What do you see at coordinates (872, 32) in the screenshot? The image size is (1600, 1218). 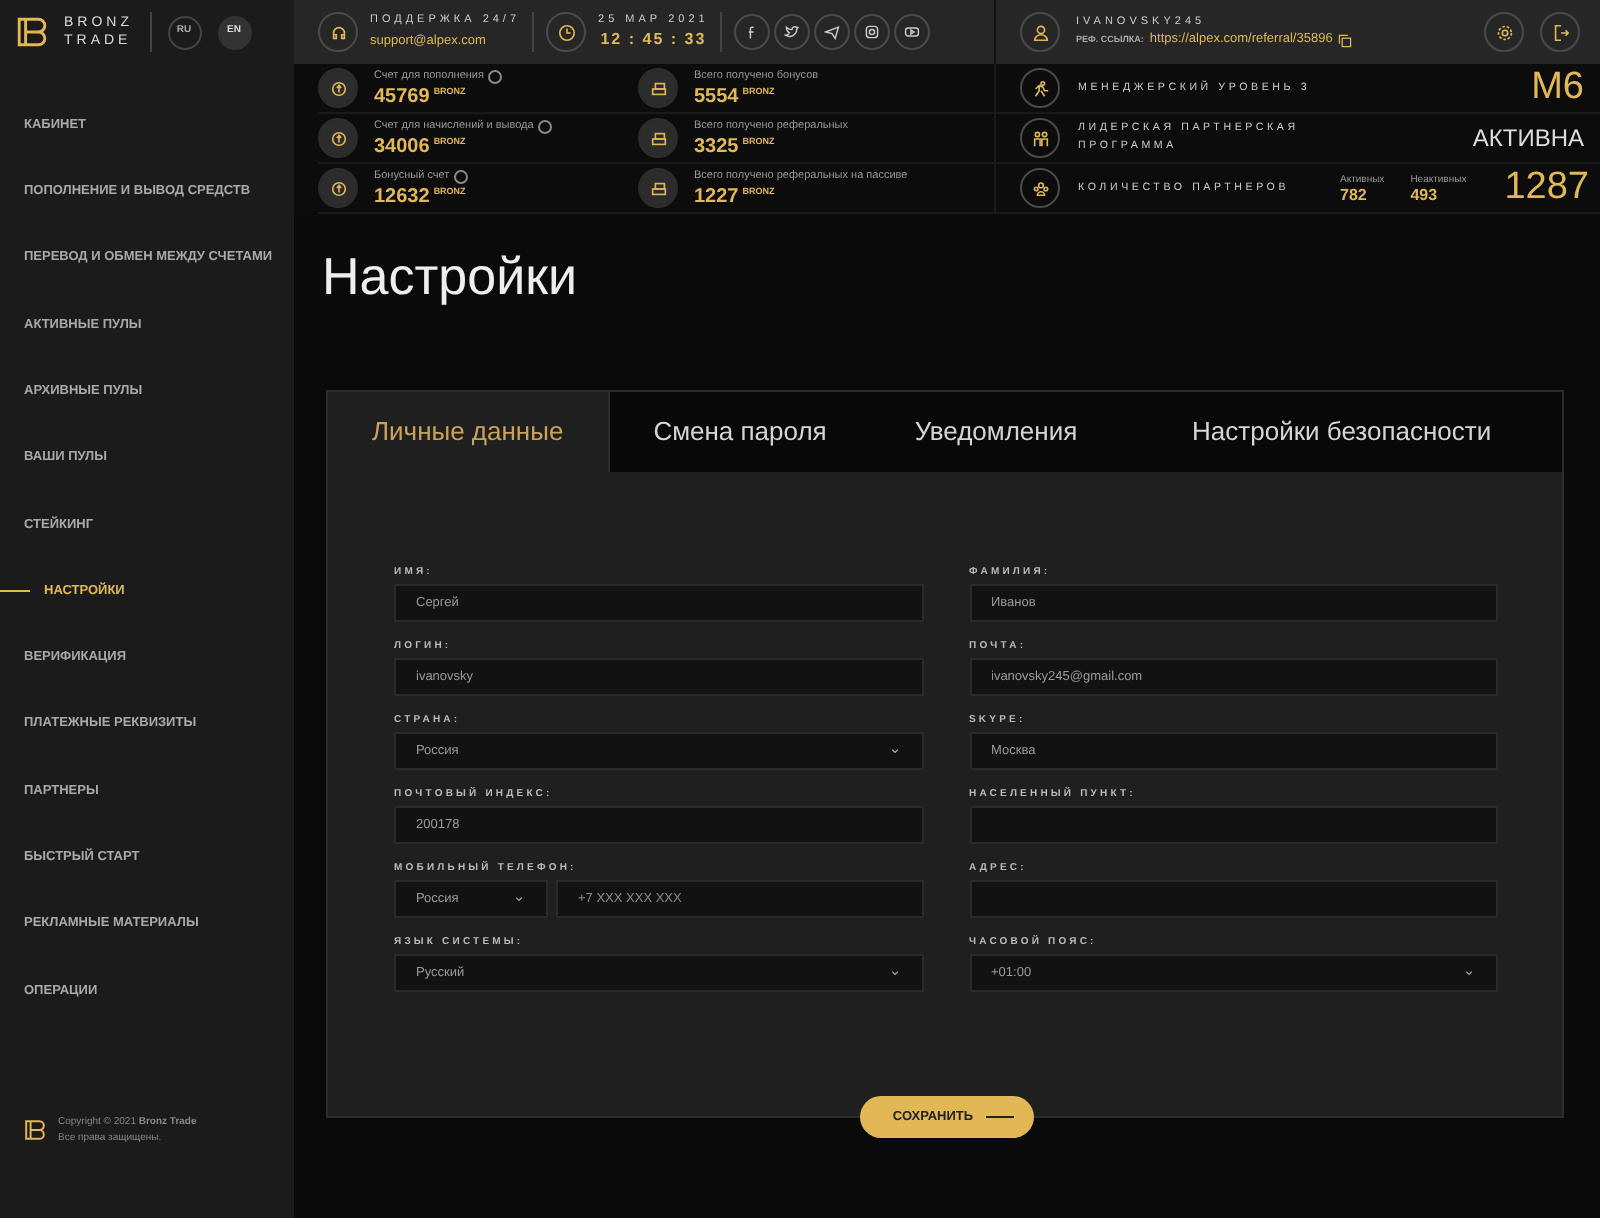 I see `instagram-icon` at bounding box center [872, 32].